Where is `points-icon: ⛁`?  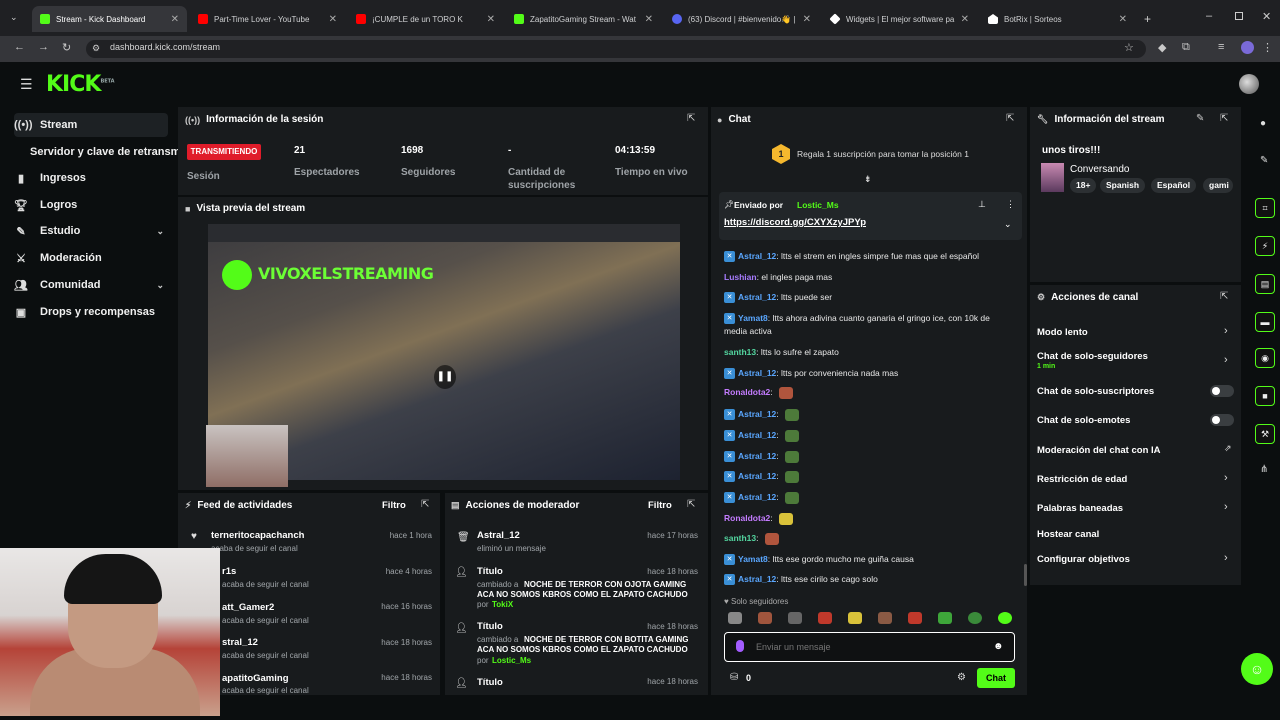 points-icon: ⛁ is located at coordinates (734, 677).